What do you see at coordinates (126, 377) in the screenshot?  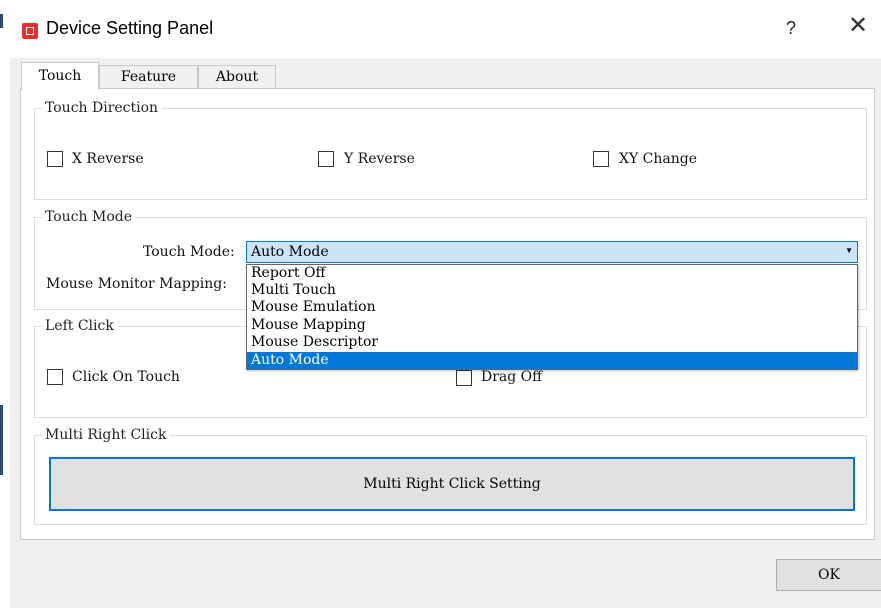 I see `click-on-touch-label: Click On Touch` at bounding box center [126, 377].